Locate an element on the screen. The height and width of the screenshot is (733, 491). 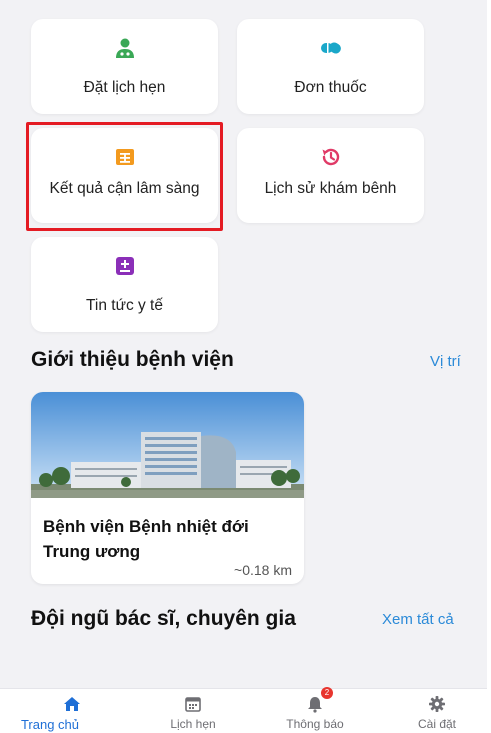
doctors-section-title: Đội ngũ bác sĩ, chuyên gia is located at coordinates (163, 618).